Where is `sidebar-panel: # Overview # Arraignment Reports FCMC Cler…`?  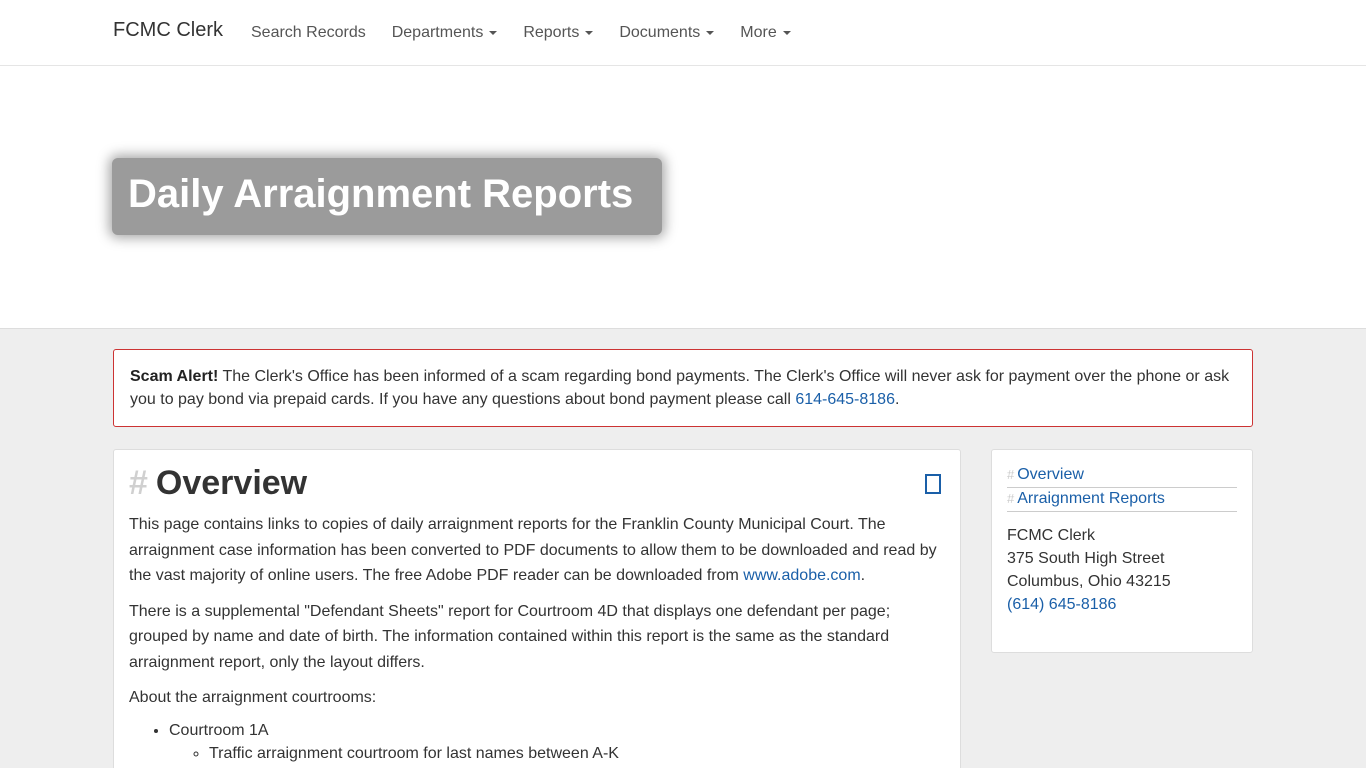 sidebar-panel: # Overview # Arraignment Reports FCMC Cler… is located at coordinates (1122, 551).